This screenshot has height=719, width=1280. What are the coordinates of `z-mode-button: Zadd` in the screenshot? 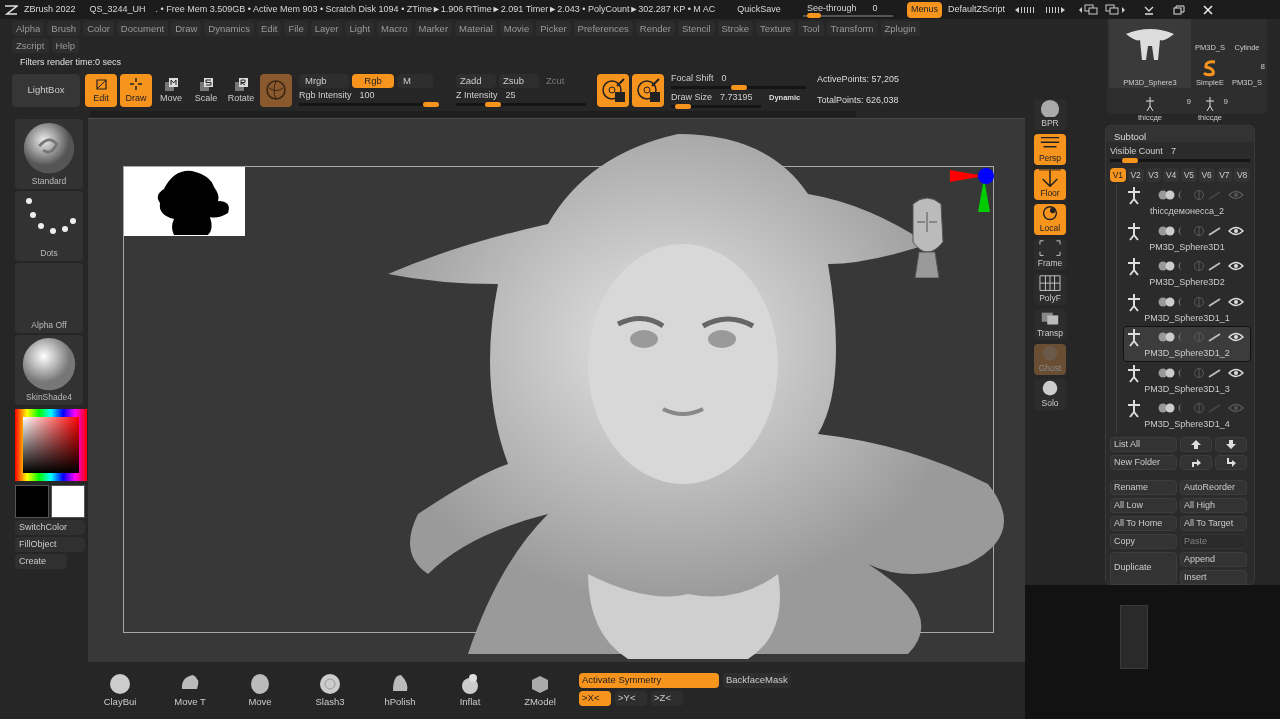 It's located at (476, 81).